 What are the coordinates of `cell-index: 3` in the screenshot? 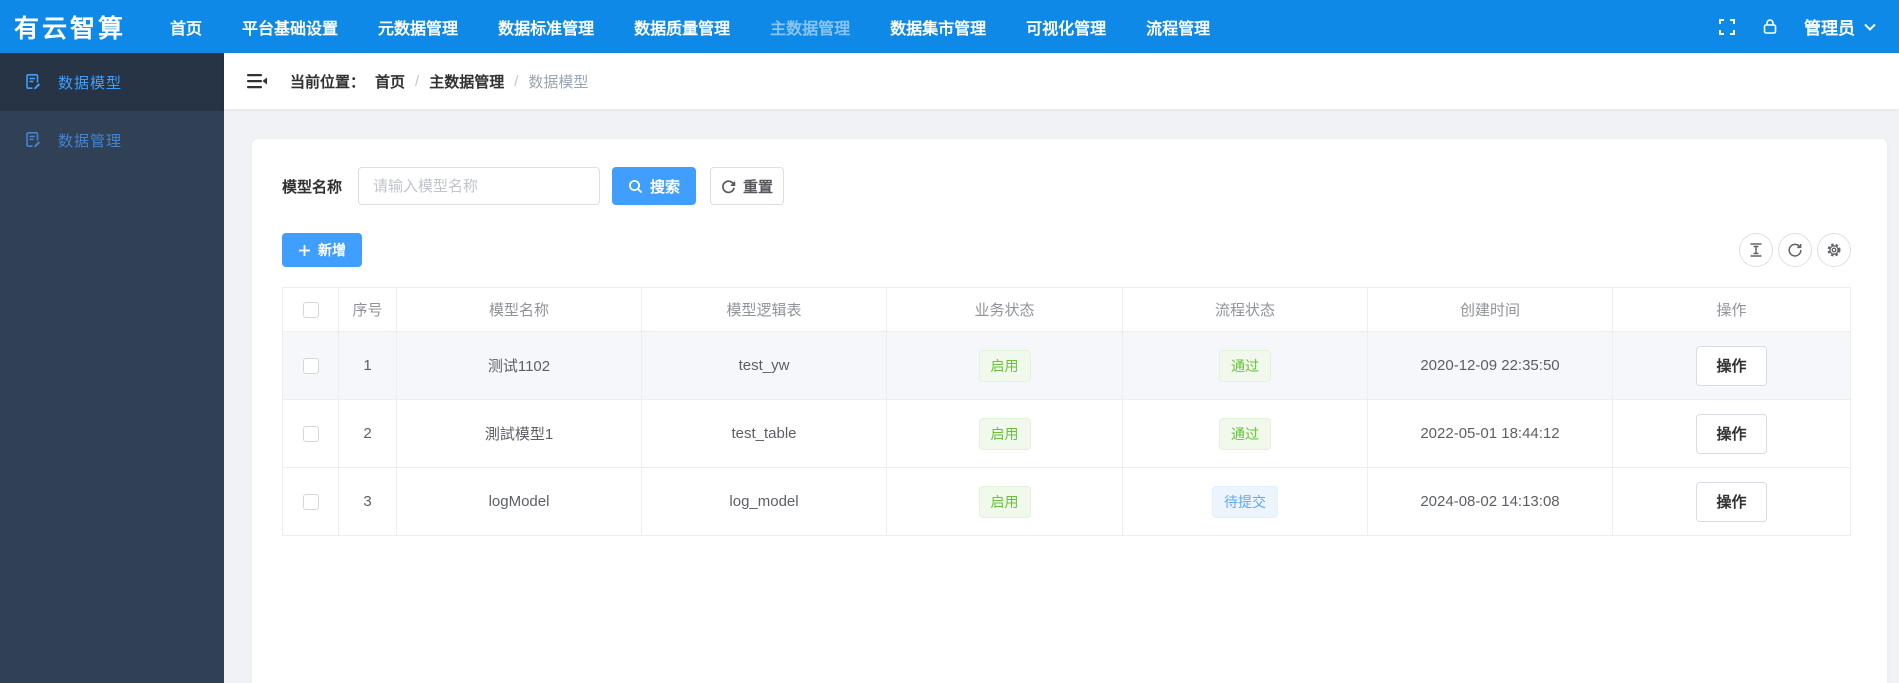 It's located at (367, 501).